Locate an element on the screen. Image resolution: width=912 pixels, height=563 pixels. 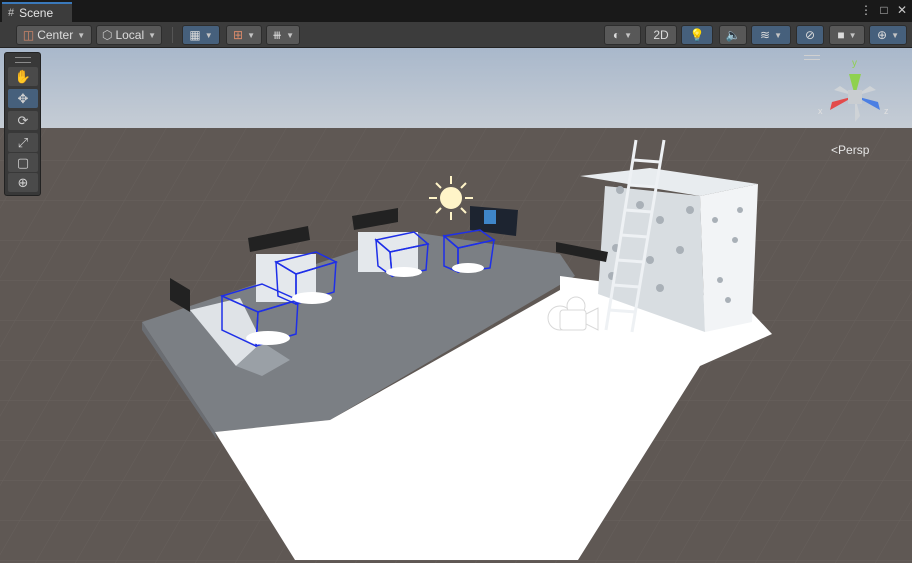
close-icon: ✕ is located at coordinates (902, 10).